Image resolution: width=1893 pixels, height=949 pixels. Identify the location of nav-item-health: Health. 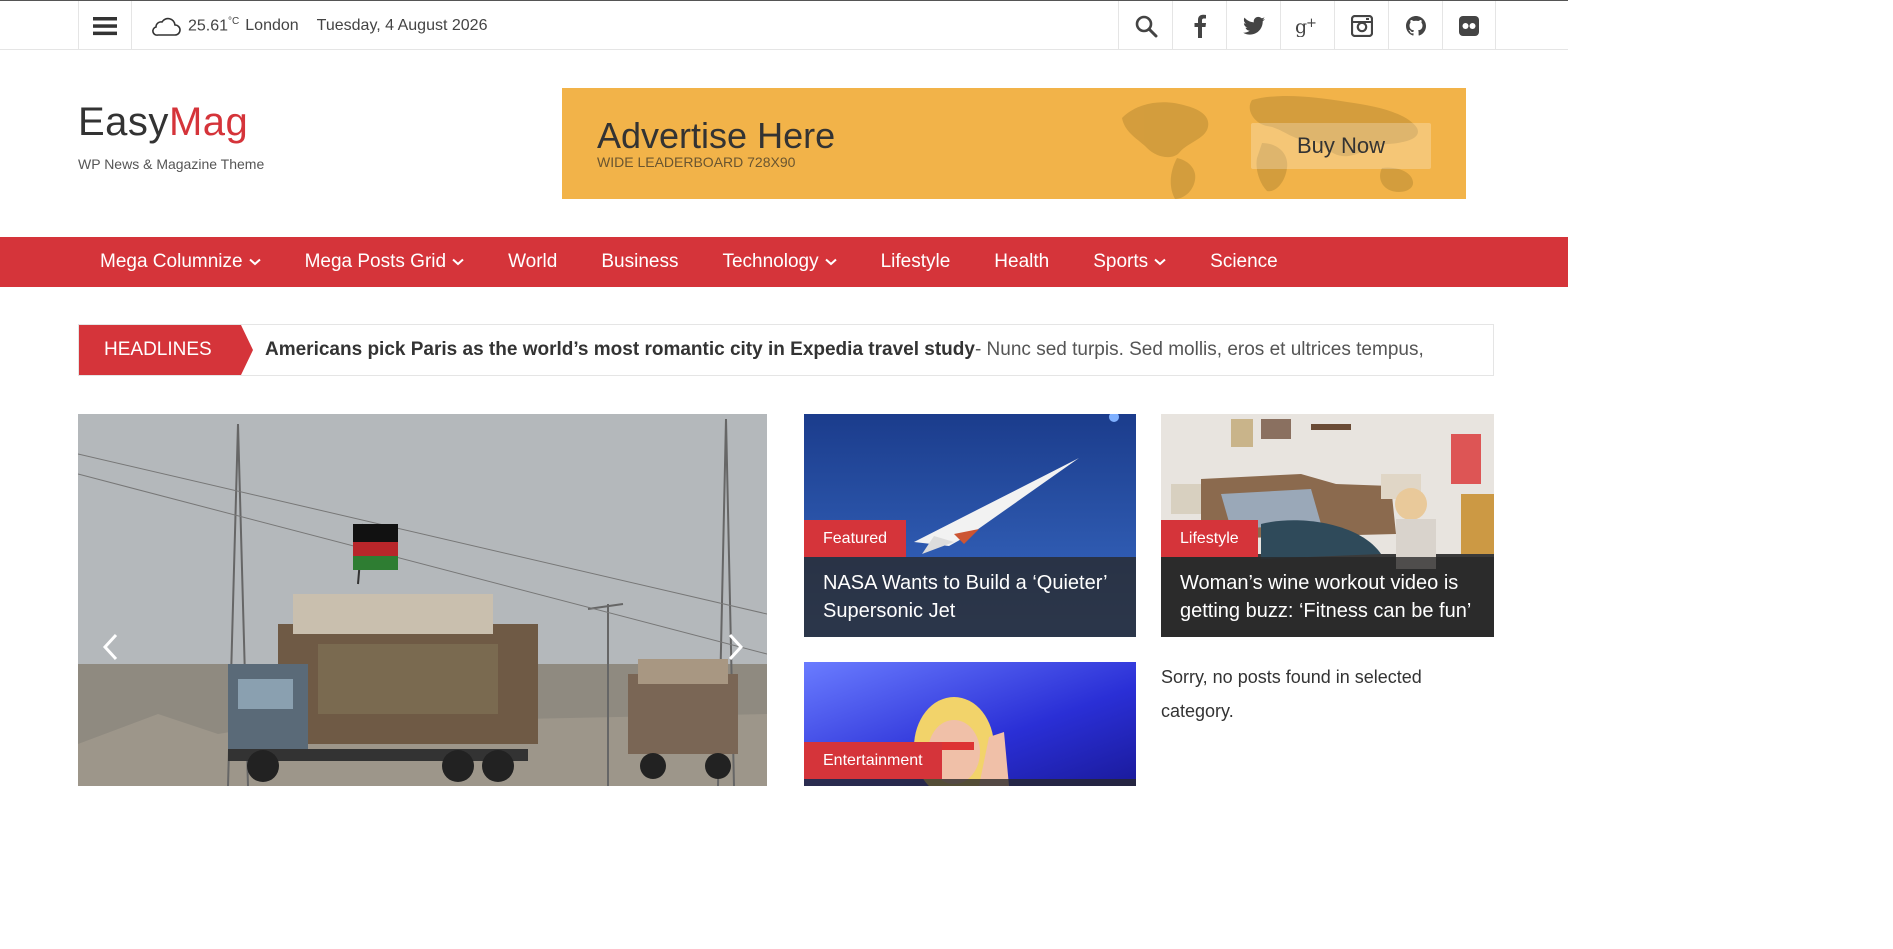
(1021, 262).